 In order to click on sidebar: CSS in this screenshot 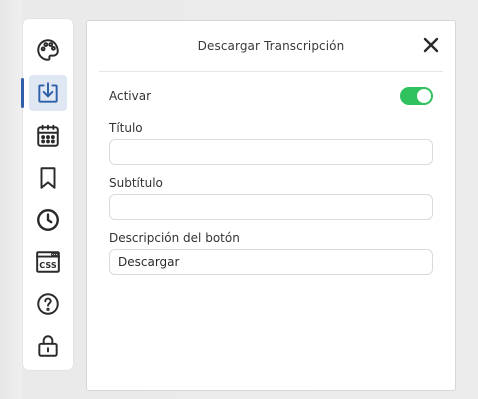, I will do `click(47, 194)`.